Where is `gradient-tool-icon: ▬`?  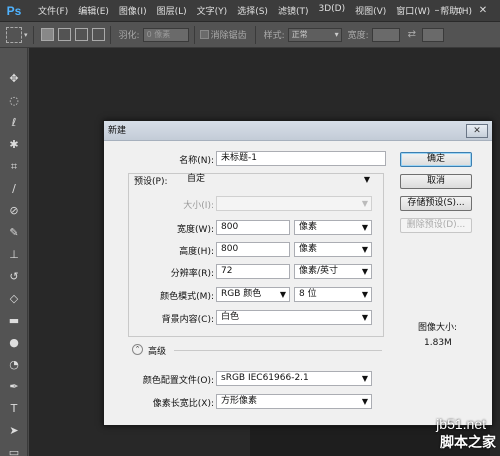
gradient-tool-icon: ▬ is located at coordinates (14, 321).